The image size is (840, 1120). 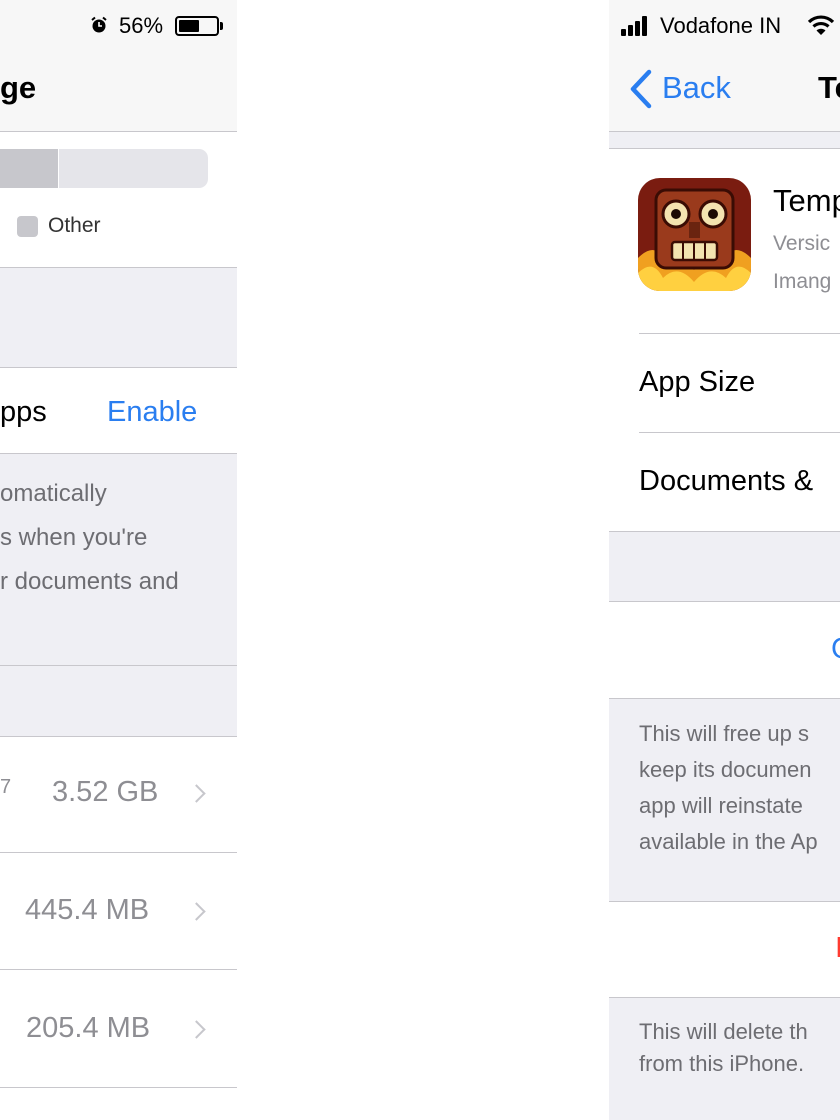 I want to click on temple-idol-icon, so click(x=694, y=234).